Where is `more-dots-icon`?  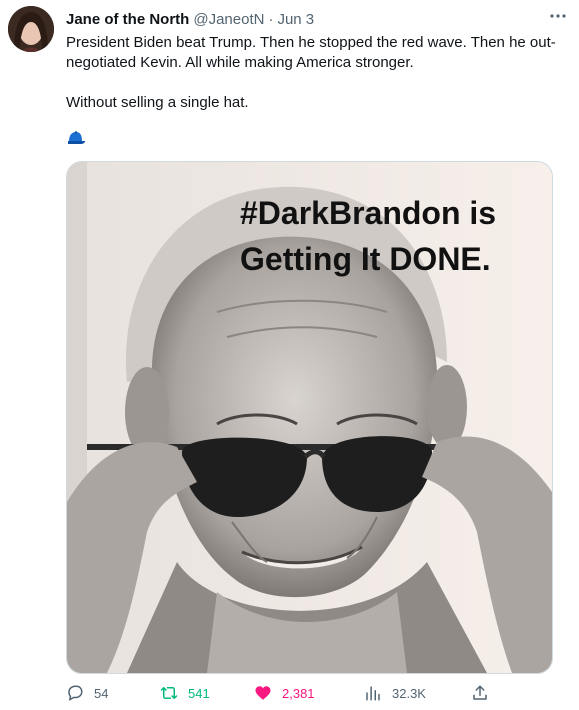 more-dots-icon is located at coordinates (558, 16).